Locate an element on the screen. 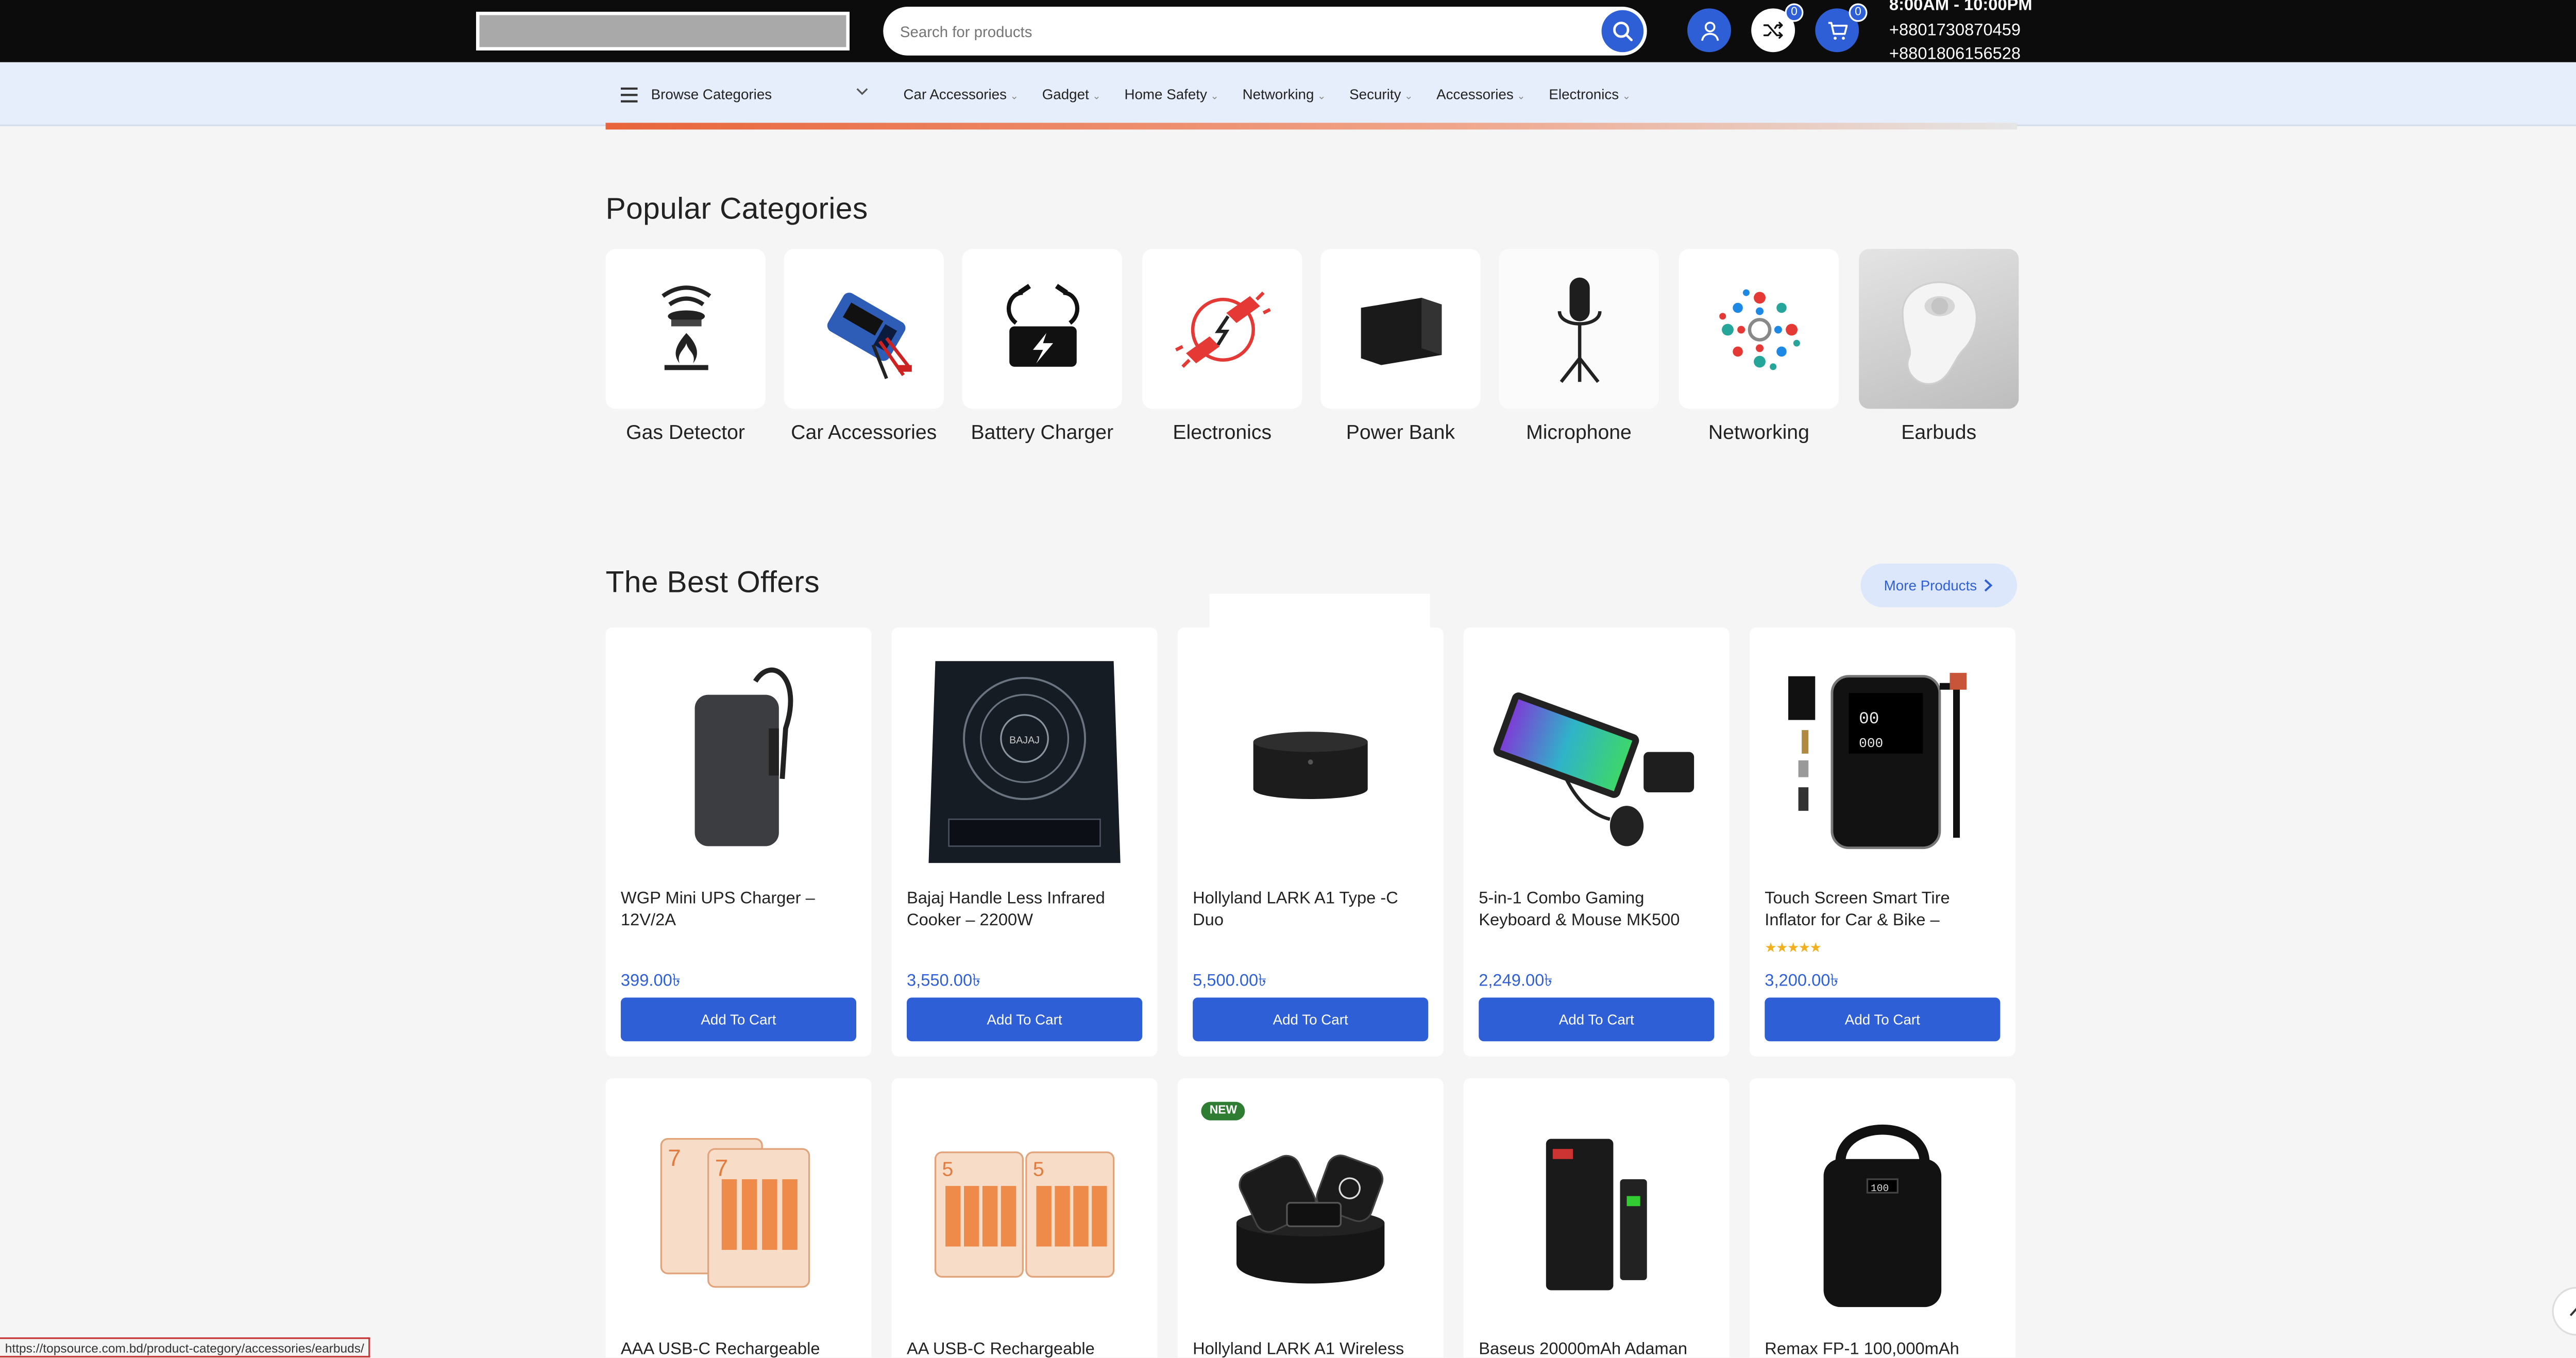 The height and width of the screenshot is (1358, 2576). category-networking: Networking is located at coordinates (1759, 348).